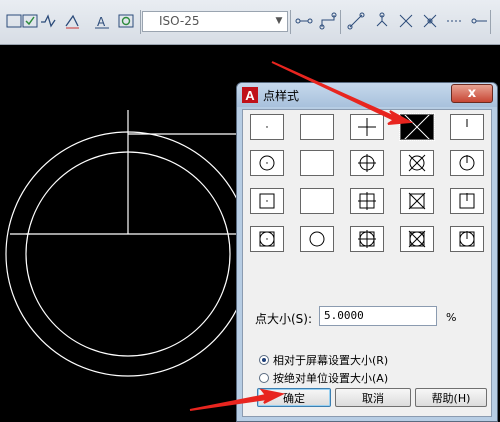  I want to click on radio-relative-to-screen: 相对于屏幕设置大小(R), so click(323, 360).